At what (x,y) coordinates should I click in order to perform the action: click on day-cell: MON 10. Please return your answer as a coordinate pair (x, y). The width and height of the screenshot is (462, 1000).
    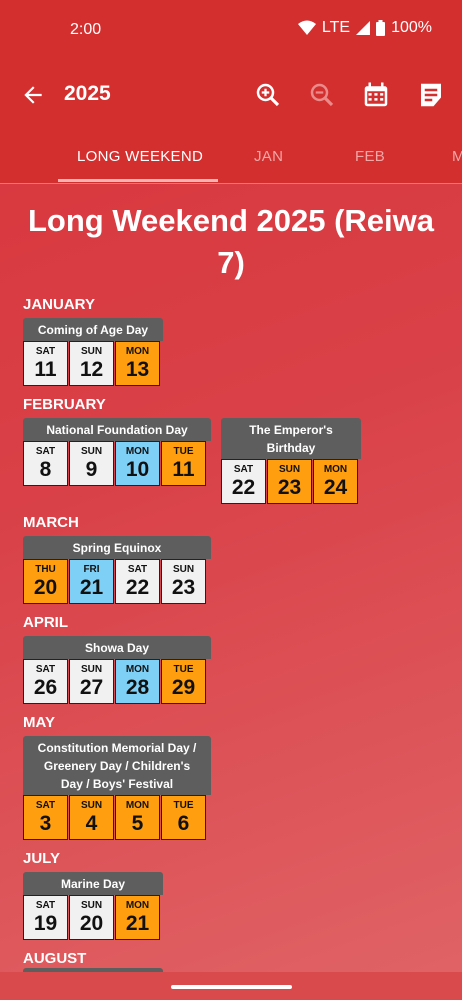
    Looking at the image, I should click on (137, 463).